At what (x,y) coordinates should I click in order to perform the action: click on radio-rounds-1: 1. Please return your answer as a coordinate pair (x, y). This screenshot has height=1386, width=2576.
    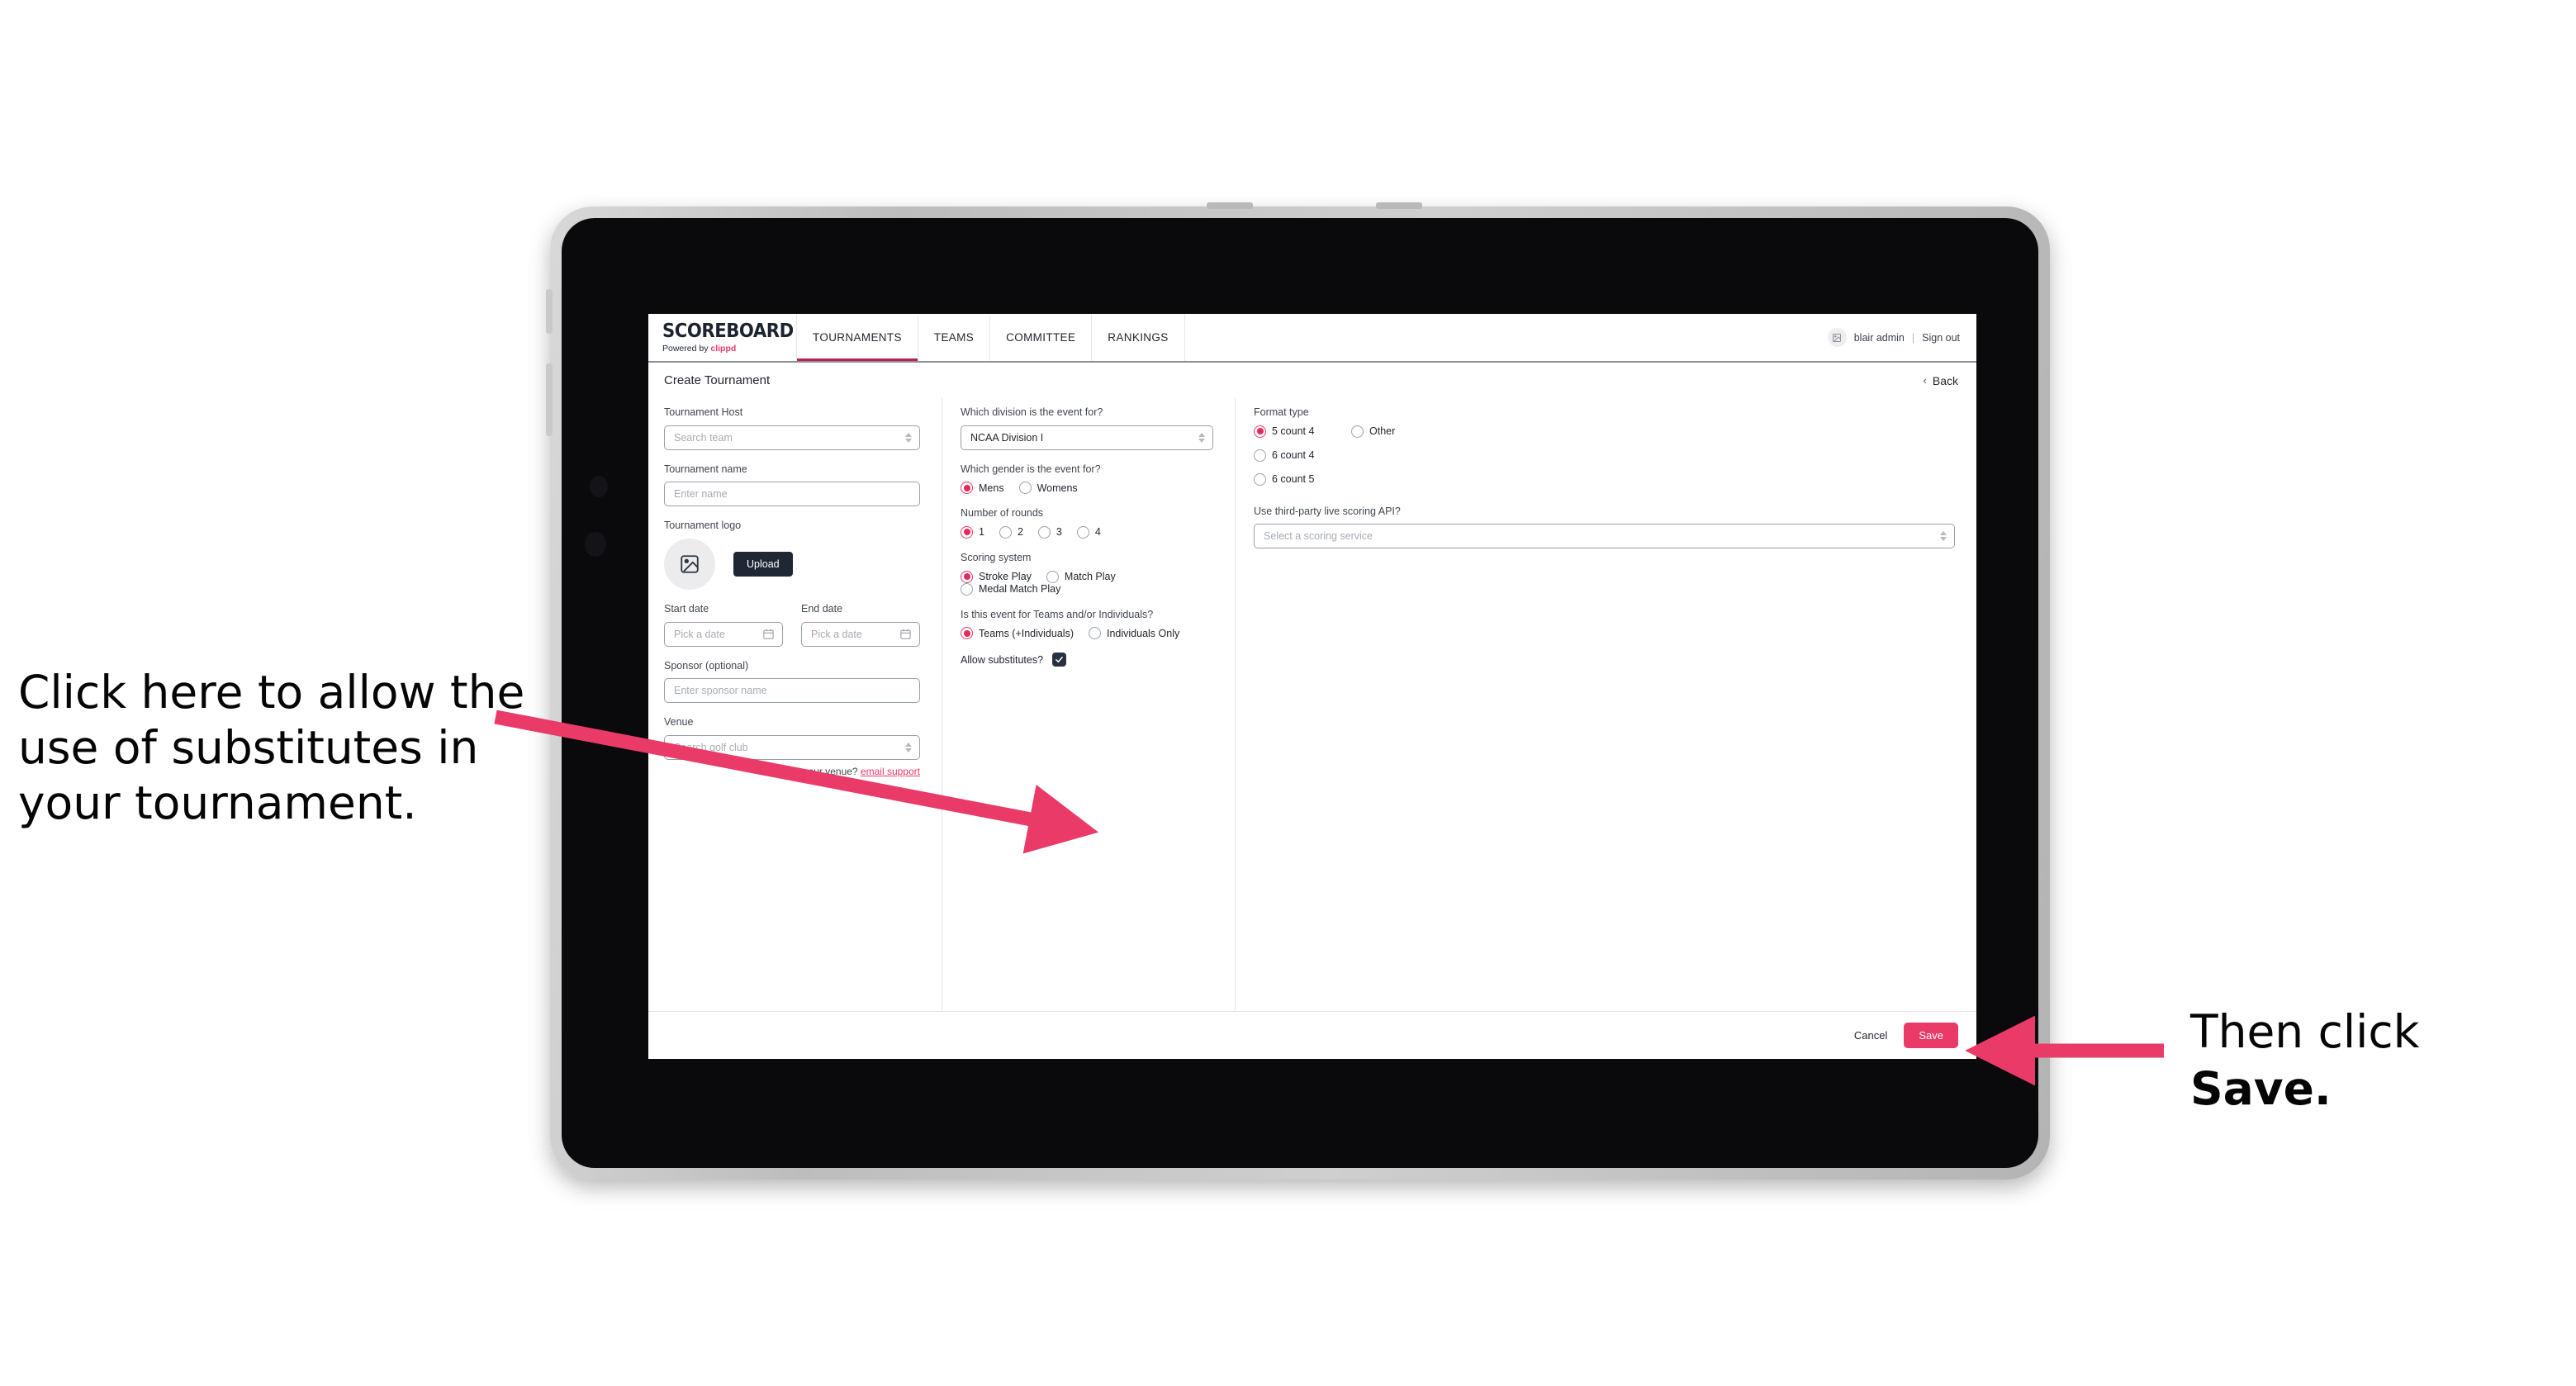
    Looking at the image, I should click on (972, 532).